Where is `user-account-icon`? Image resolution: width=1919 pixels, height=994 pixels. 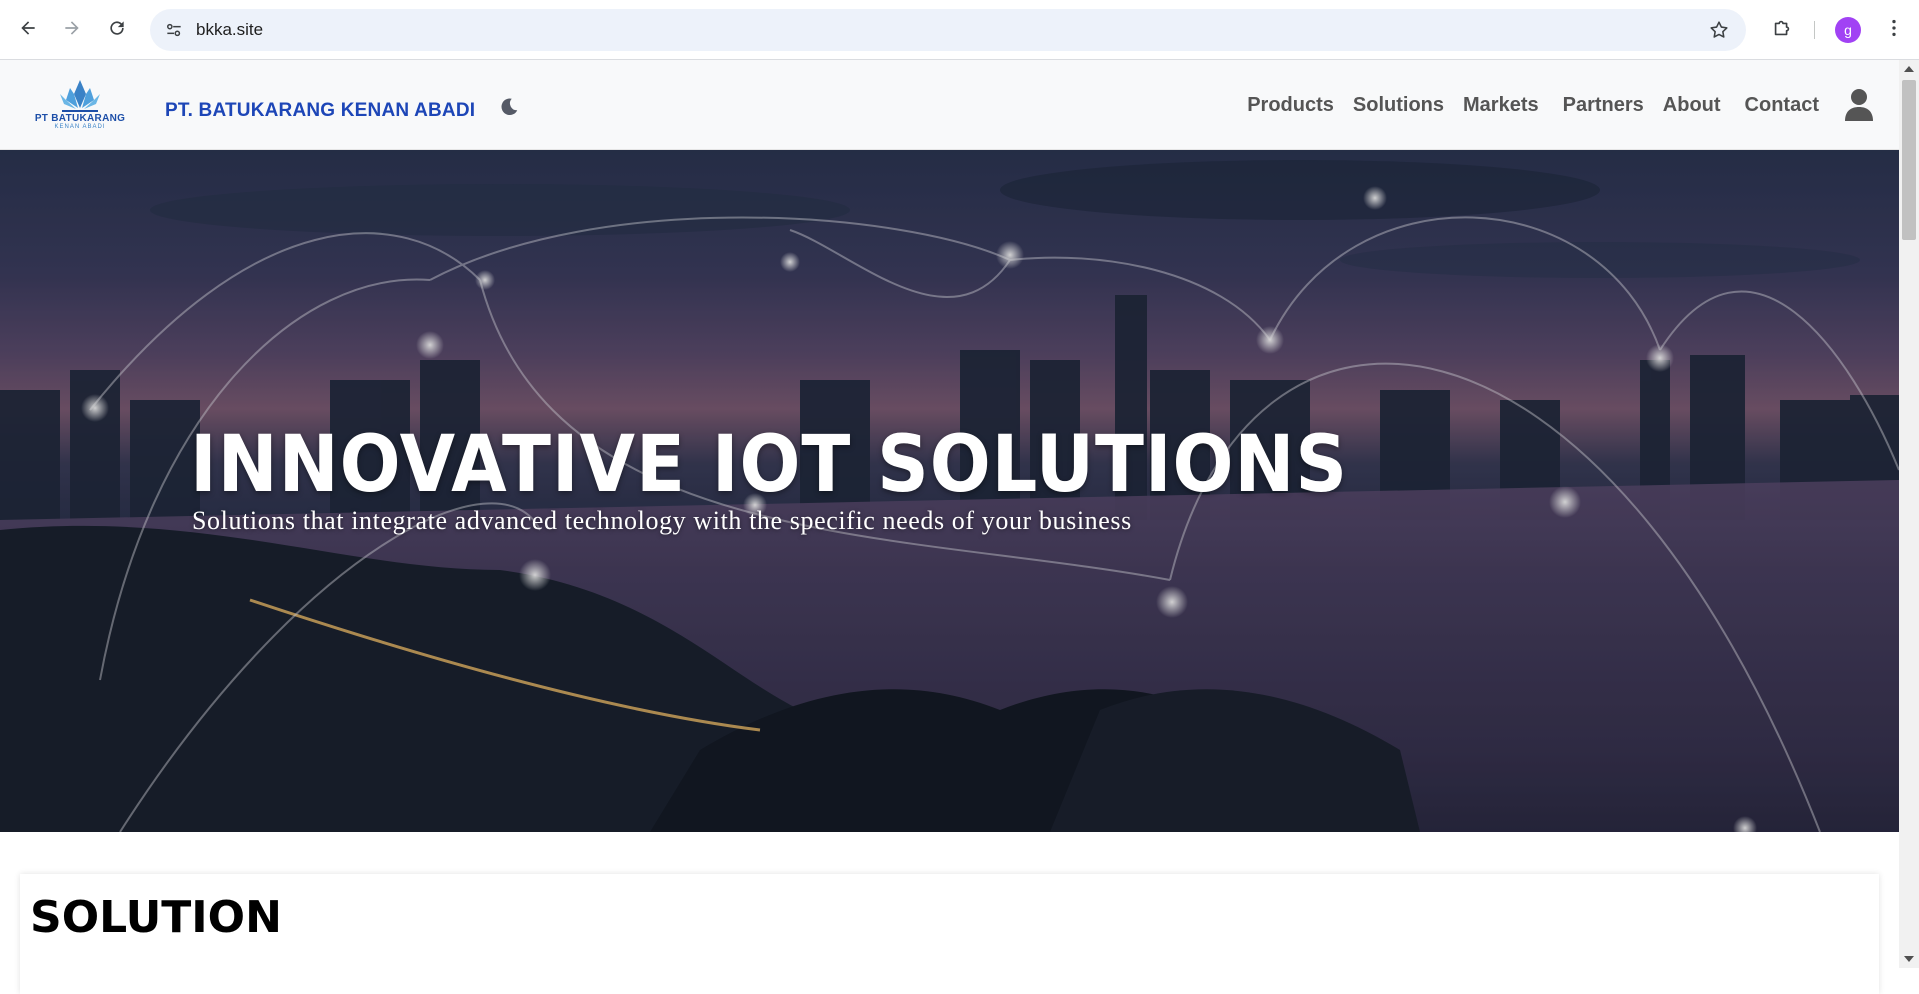 user-account-icon is located at coordinates (1859, 105).